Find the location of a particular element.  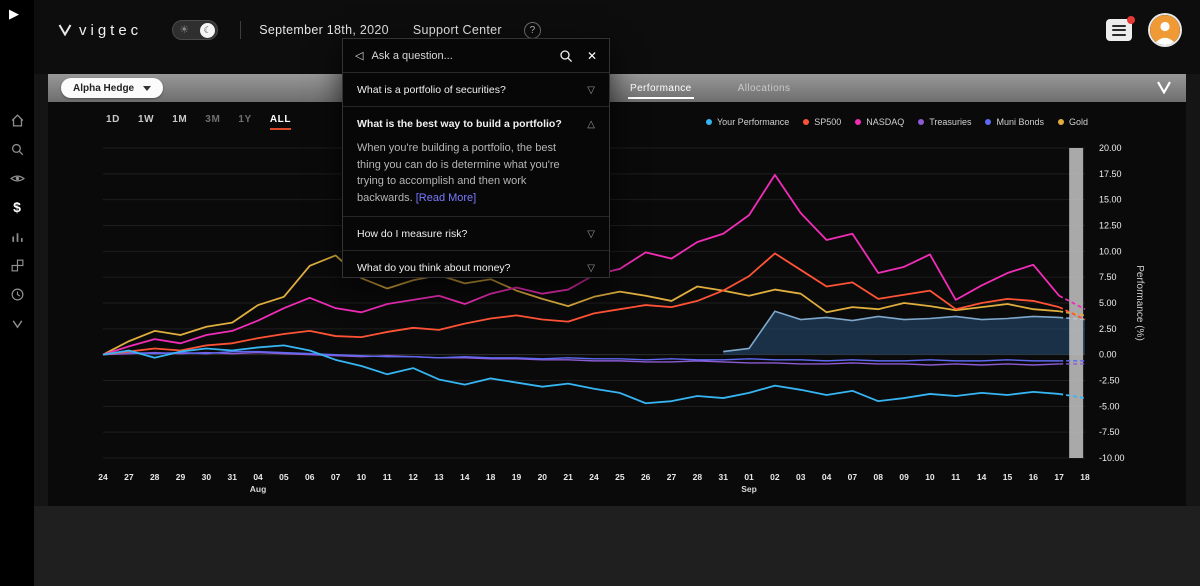

svg-text: 29 is located at coordinates (181, 477).